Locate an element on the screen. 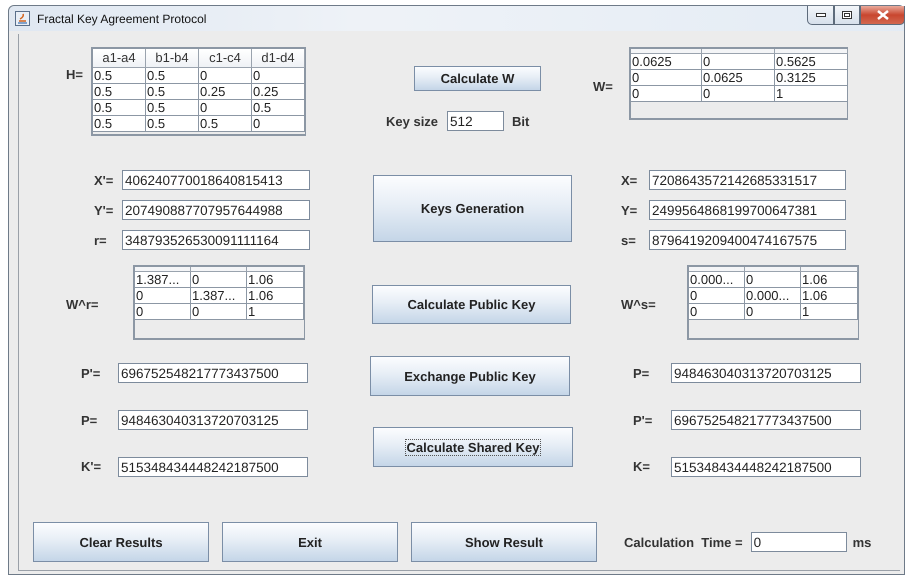 Image resolution: width=906 pixels, height=580 pixels. table-cell: 0.5625 is located at coordinates (811, 62).